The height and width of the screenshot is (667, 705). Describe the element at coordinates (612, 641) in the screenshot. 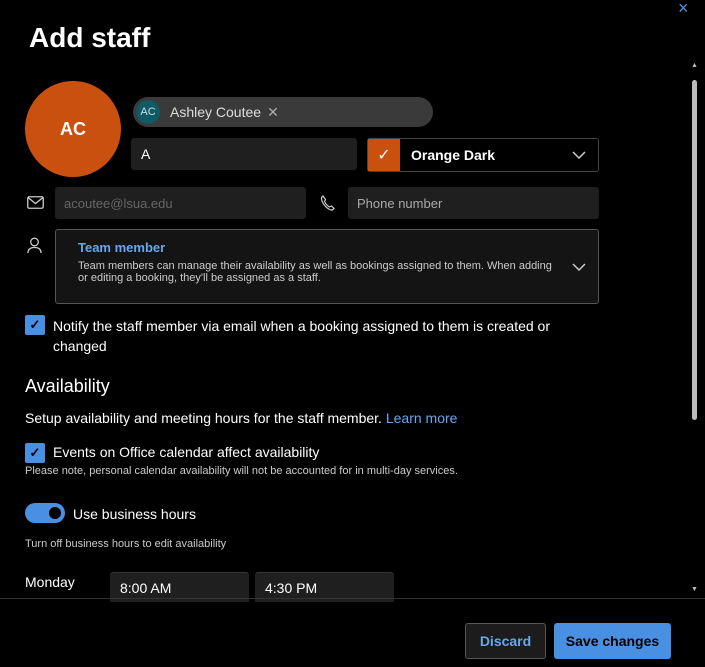

I see `save-button: Save changes` at that location.